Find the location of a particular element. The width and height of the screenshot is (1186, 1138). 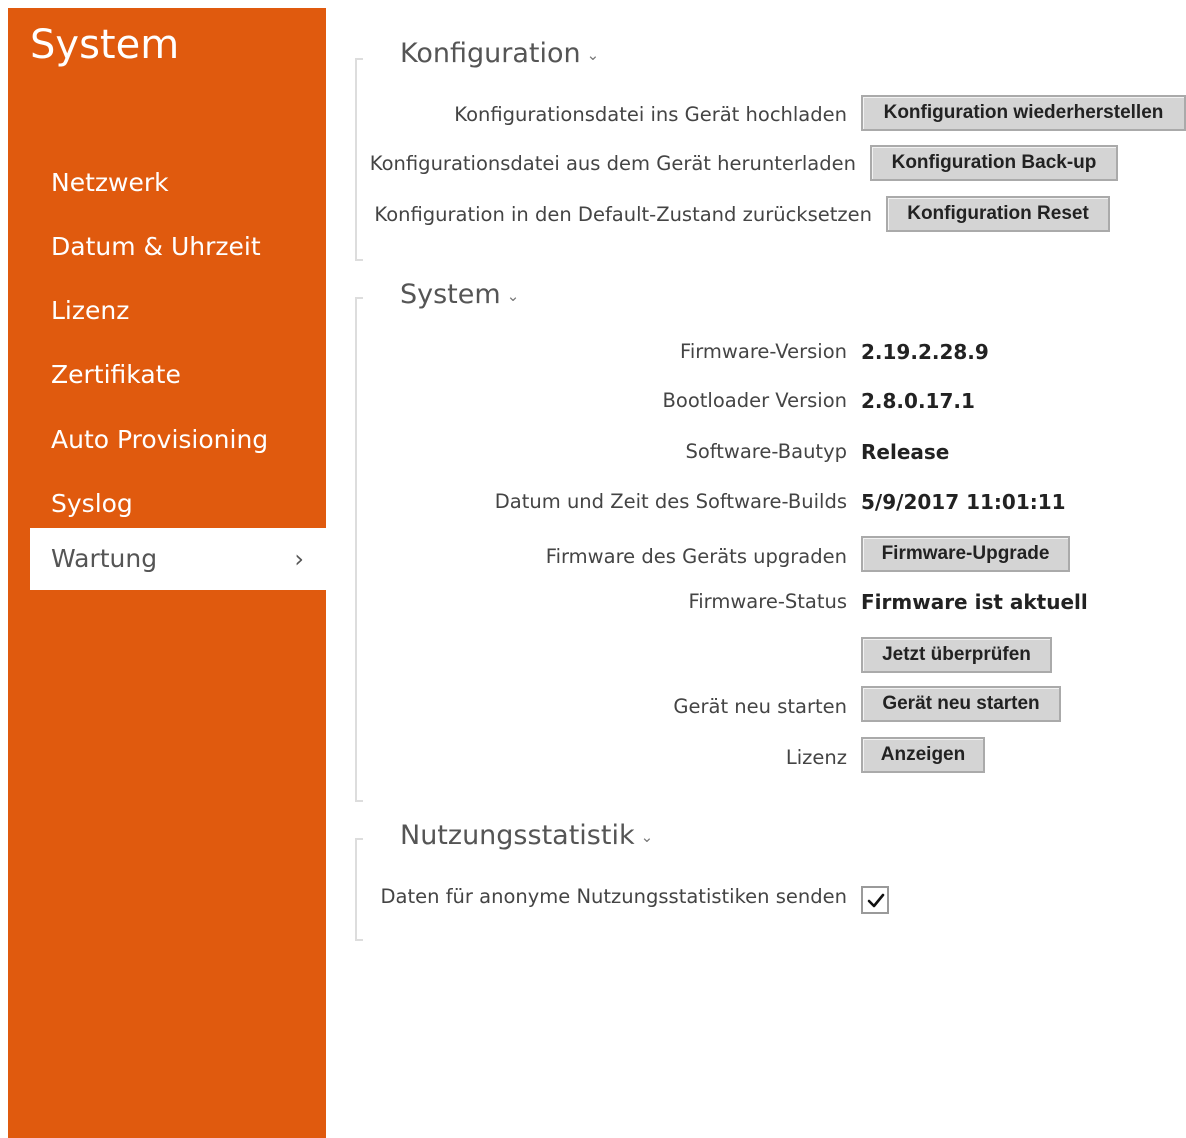

check-now-button: Jetzt überprüfen is located at coordinates (956, 655).